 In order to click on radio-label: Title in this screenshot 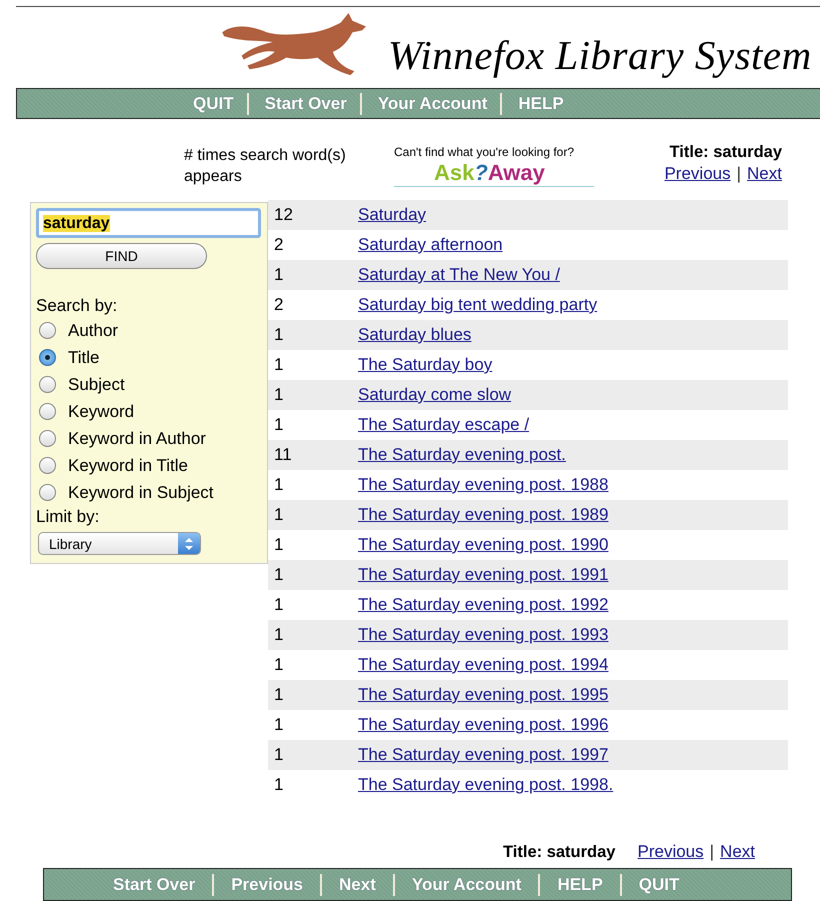, I will do `click(84, 358)`.